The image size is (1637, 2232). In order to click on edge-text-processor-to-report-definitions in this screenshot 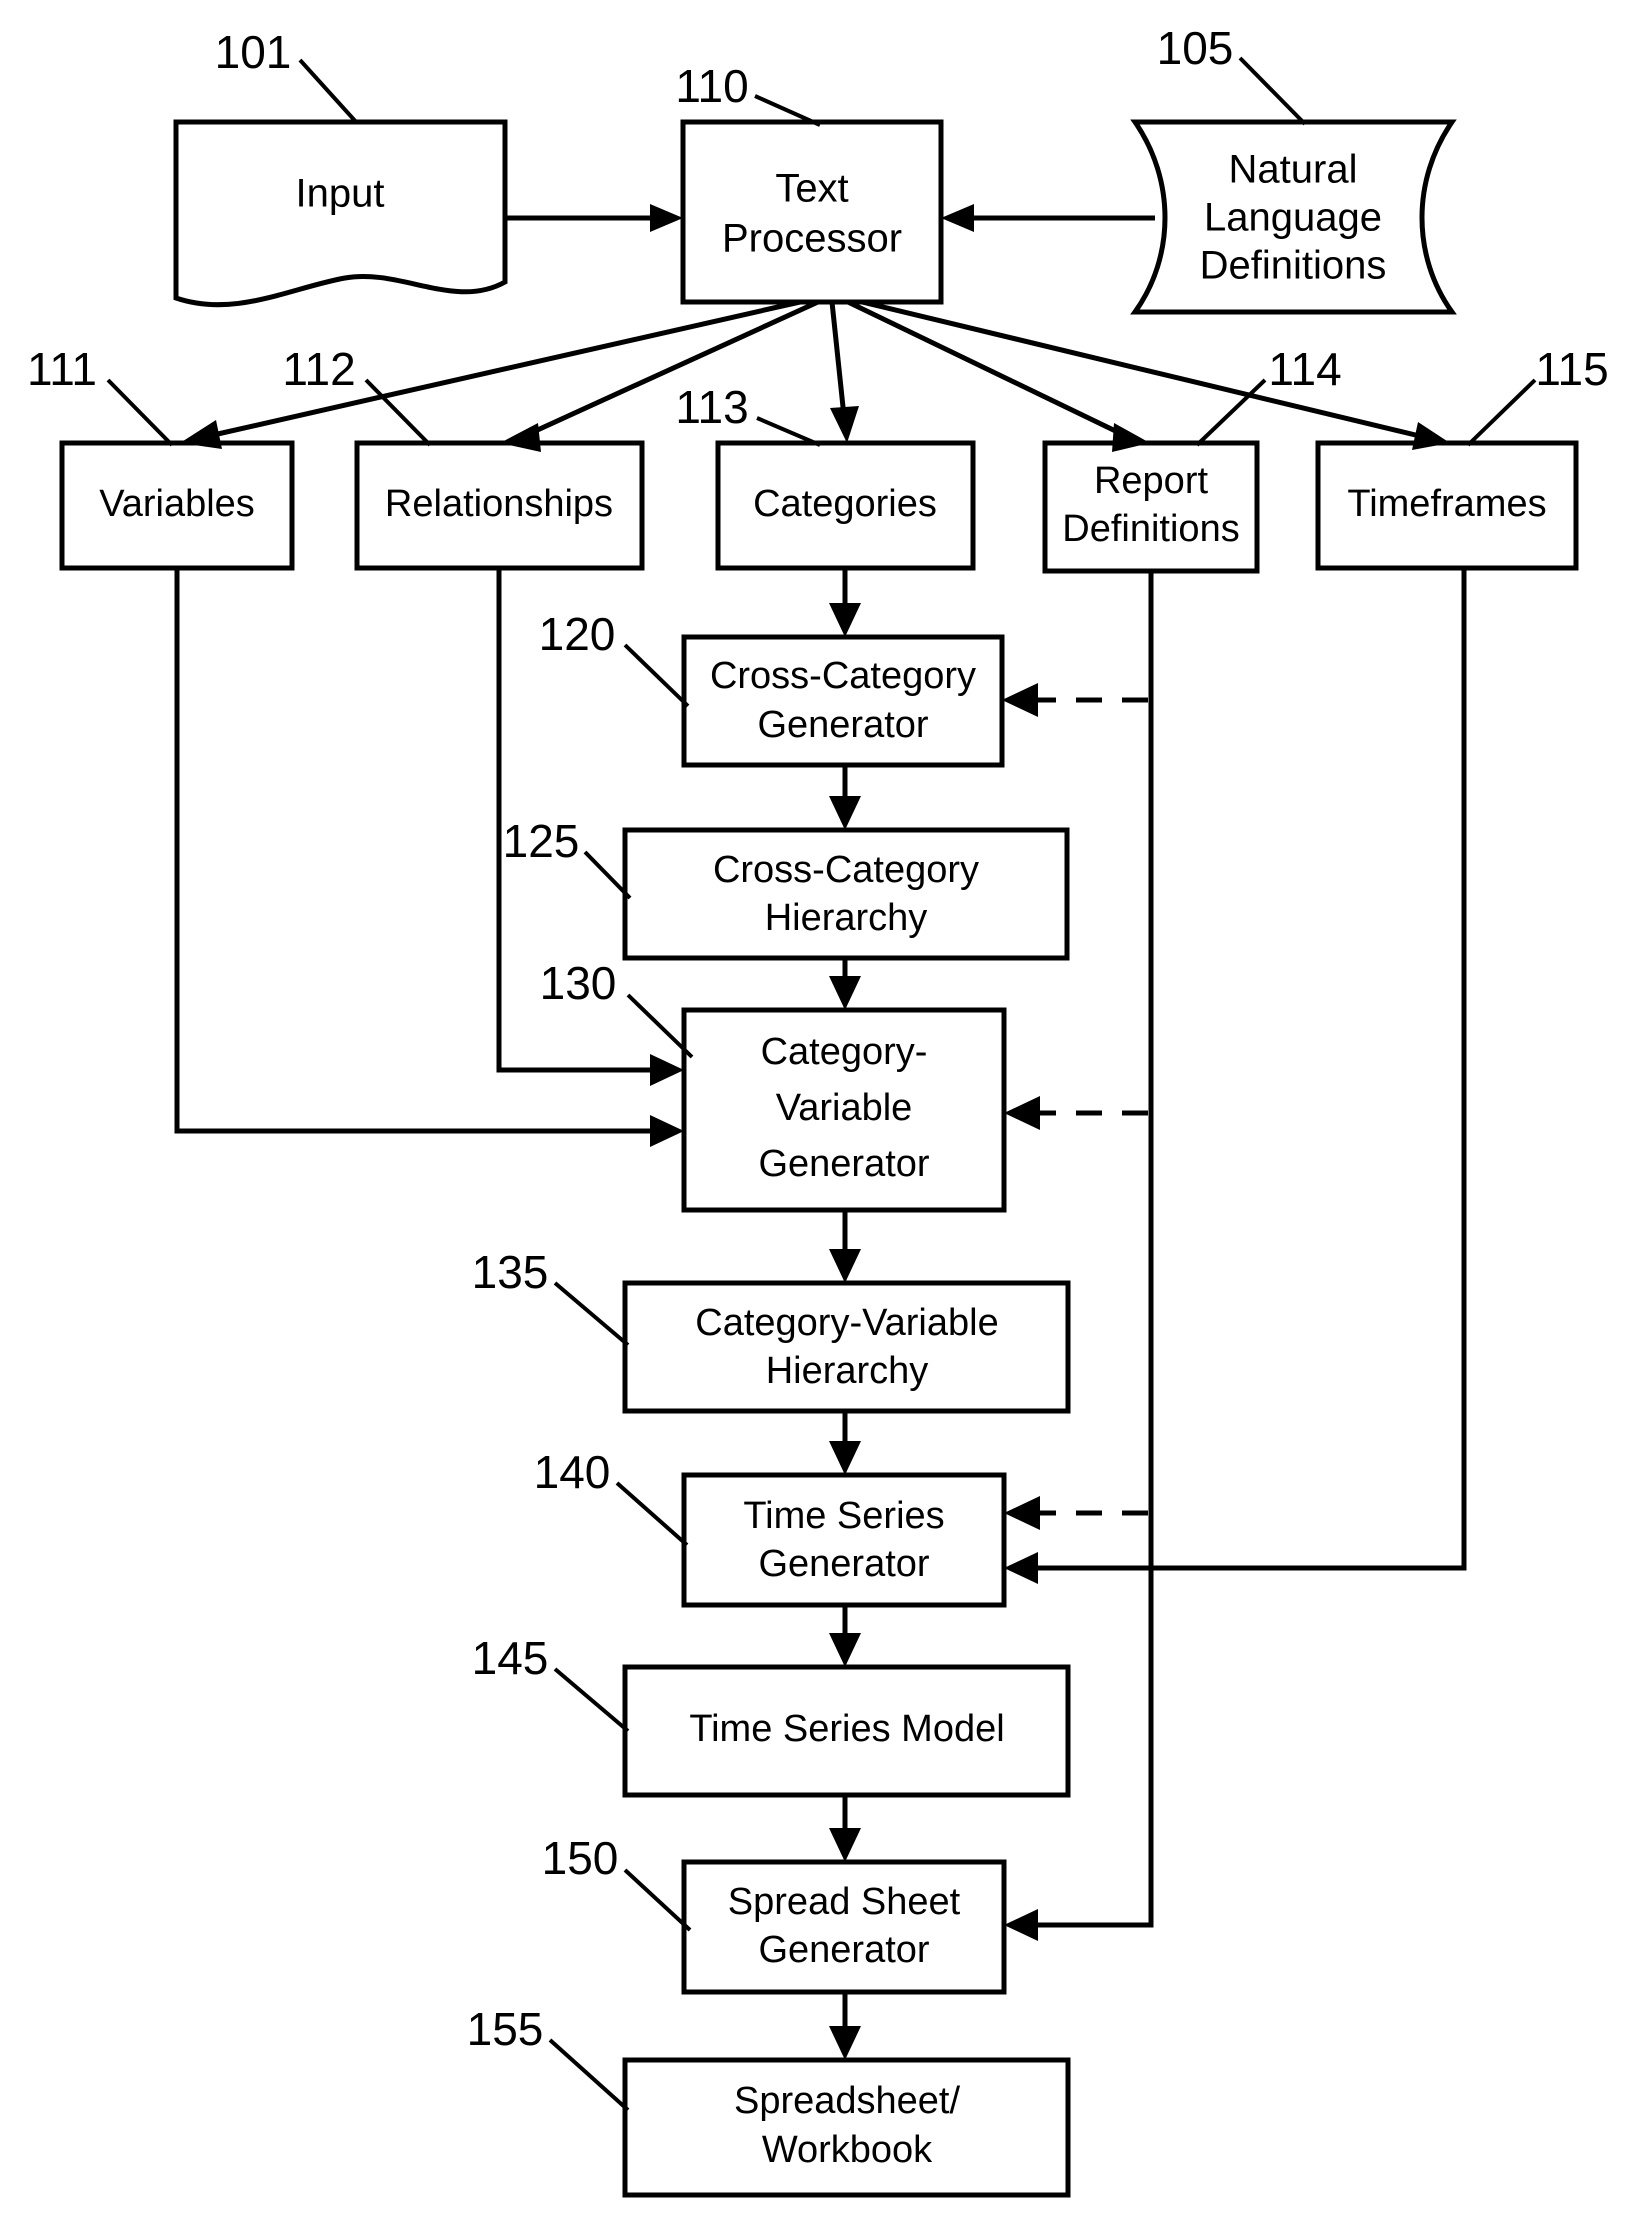, I will do `click(998, 375)`.